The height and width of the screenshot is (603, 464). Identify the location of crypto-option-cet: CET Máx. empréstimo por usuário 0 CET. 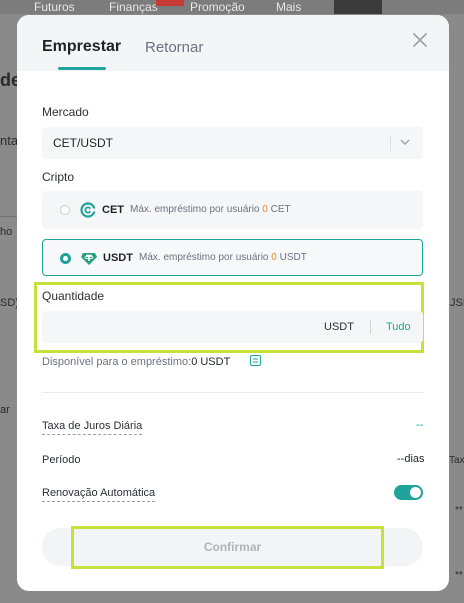
(232, 210).